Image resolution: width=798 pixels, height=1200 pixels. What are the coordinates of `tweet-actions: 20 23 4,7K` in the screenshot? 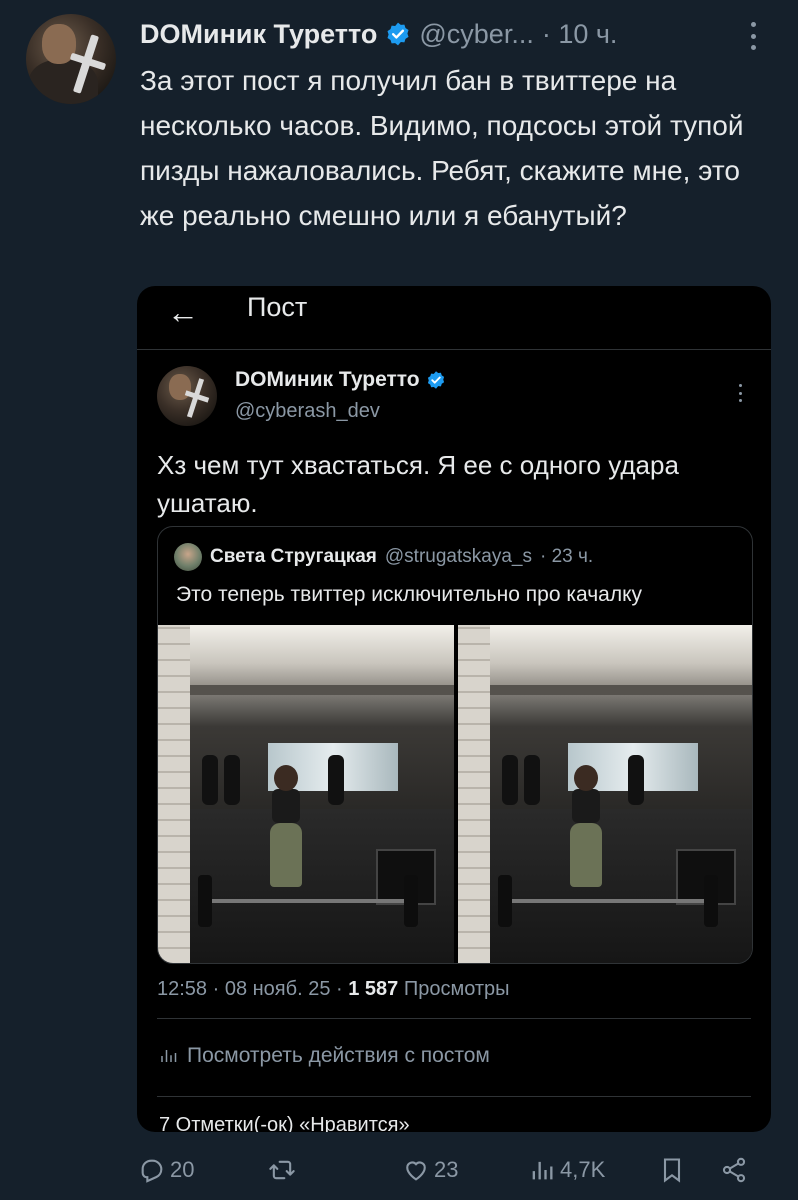 It's located at (458, 1170).